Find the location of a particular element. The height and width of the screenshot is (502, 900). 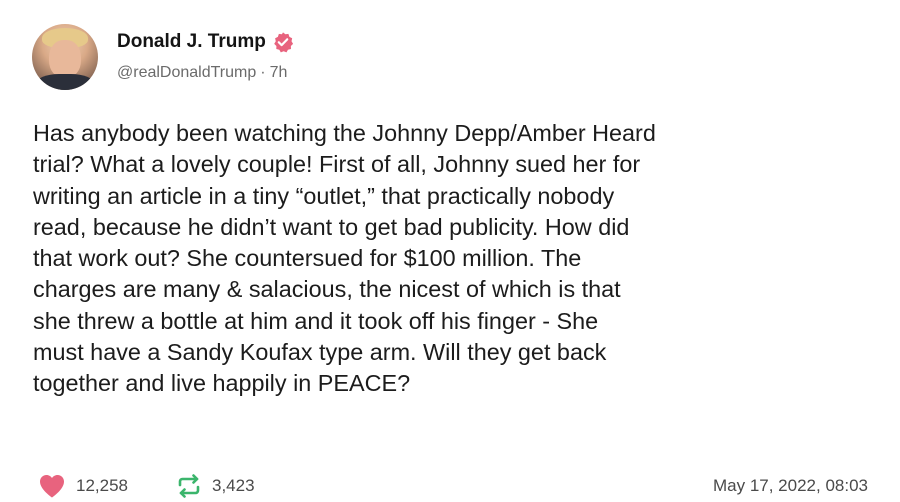

like-count: 12,258 is located at coordinates (102, 485).